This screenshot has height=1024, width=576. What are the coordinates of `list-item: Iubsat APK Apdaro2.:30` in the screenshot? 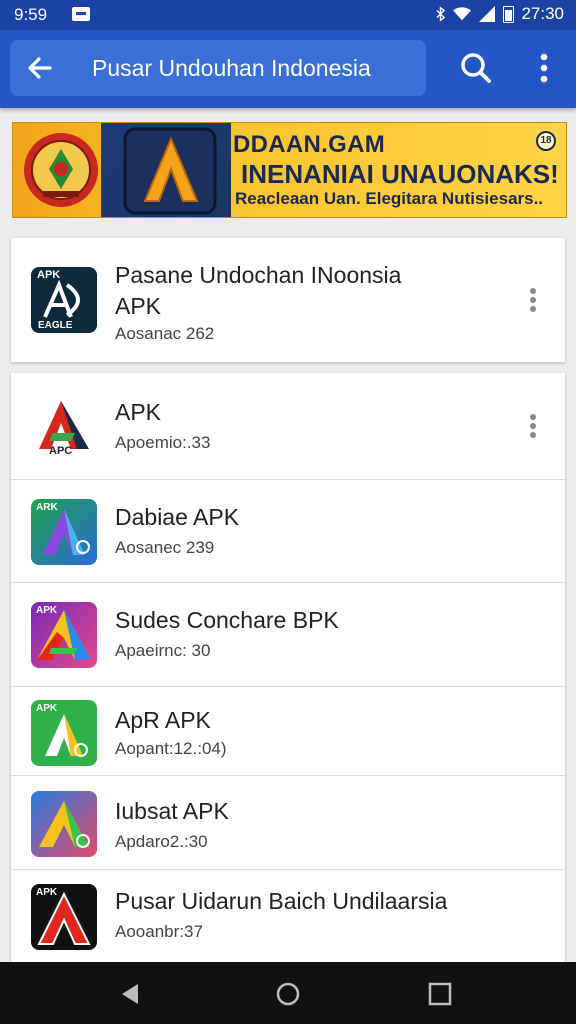 It's located at (288, 822).